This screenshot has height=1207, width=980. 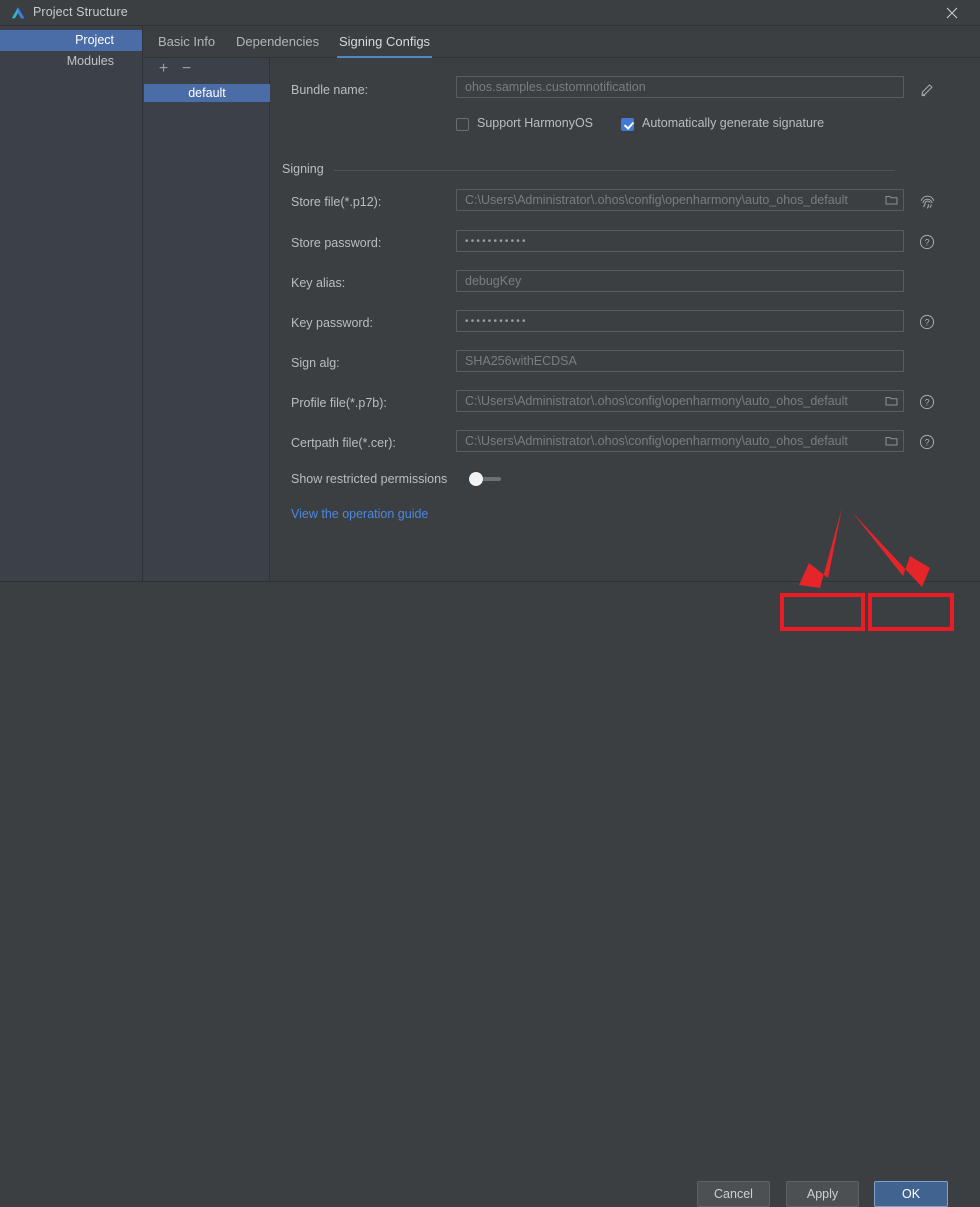 I want to click on plus-icon: +, so click(x=163, y=69).